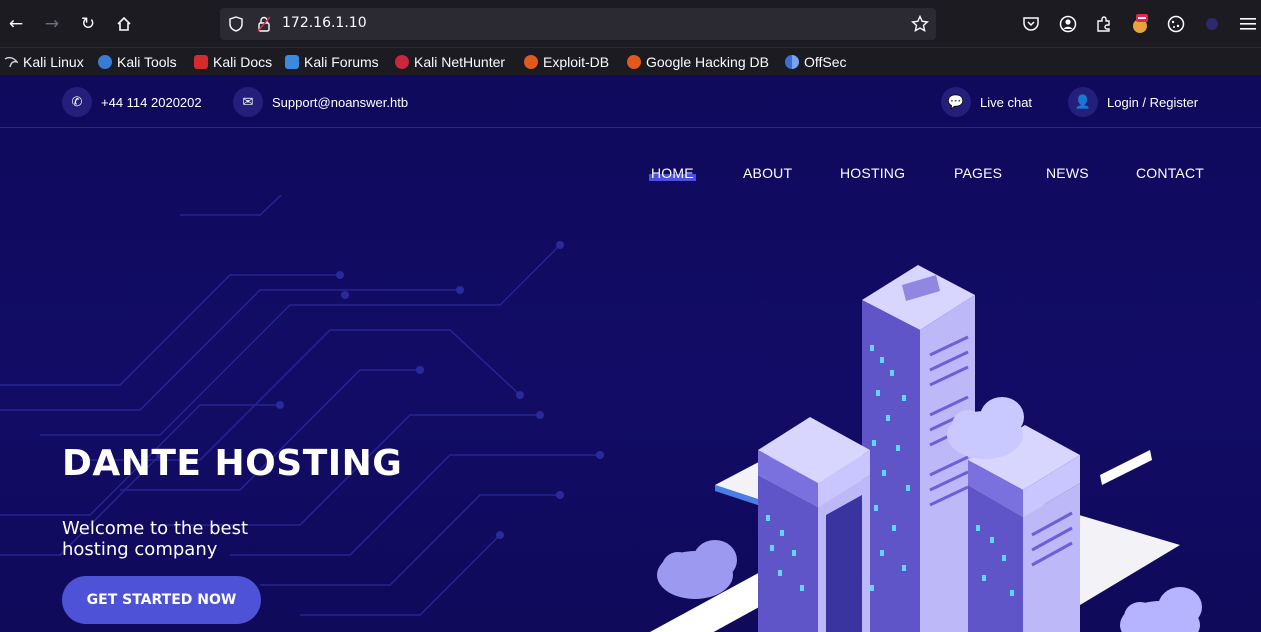 This screenshot has height=632, width=1261. I want to click on login-register-label: Login / Register, so click(1153, 102).